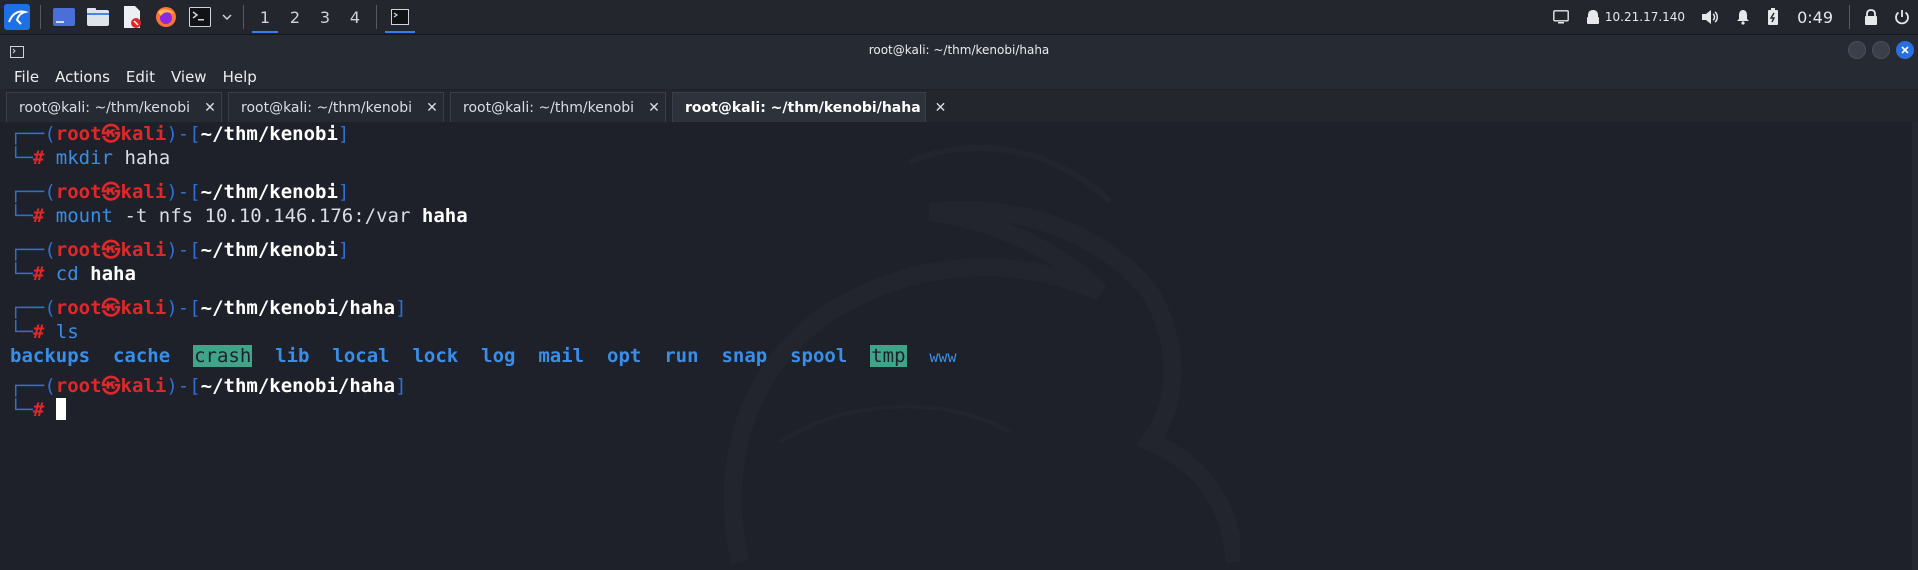 The width and height of the screenshot is (1918, 570). What do you see at coordinates (240, 77) in the screenshot?
I see `menu-help: Help` at bounding box center [240, 77].